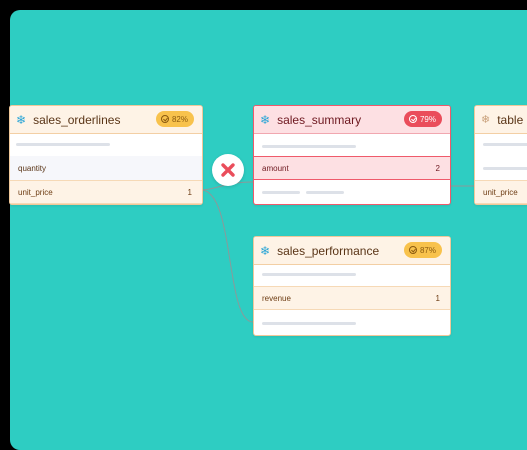  What do you see at coordinates (352, 155) in the screenshot?
I see `node-sales-summary: ❄ sales_summary 79% amount 2` at bounding box center [352, 155].